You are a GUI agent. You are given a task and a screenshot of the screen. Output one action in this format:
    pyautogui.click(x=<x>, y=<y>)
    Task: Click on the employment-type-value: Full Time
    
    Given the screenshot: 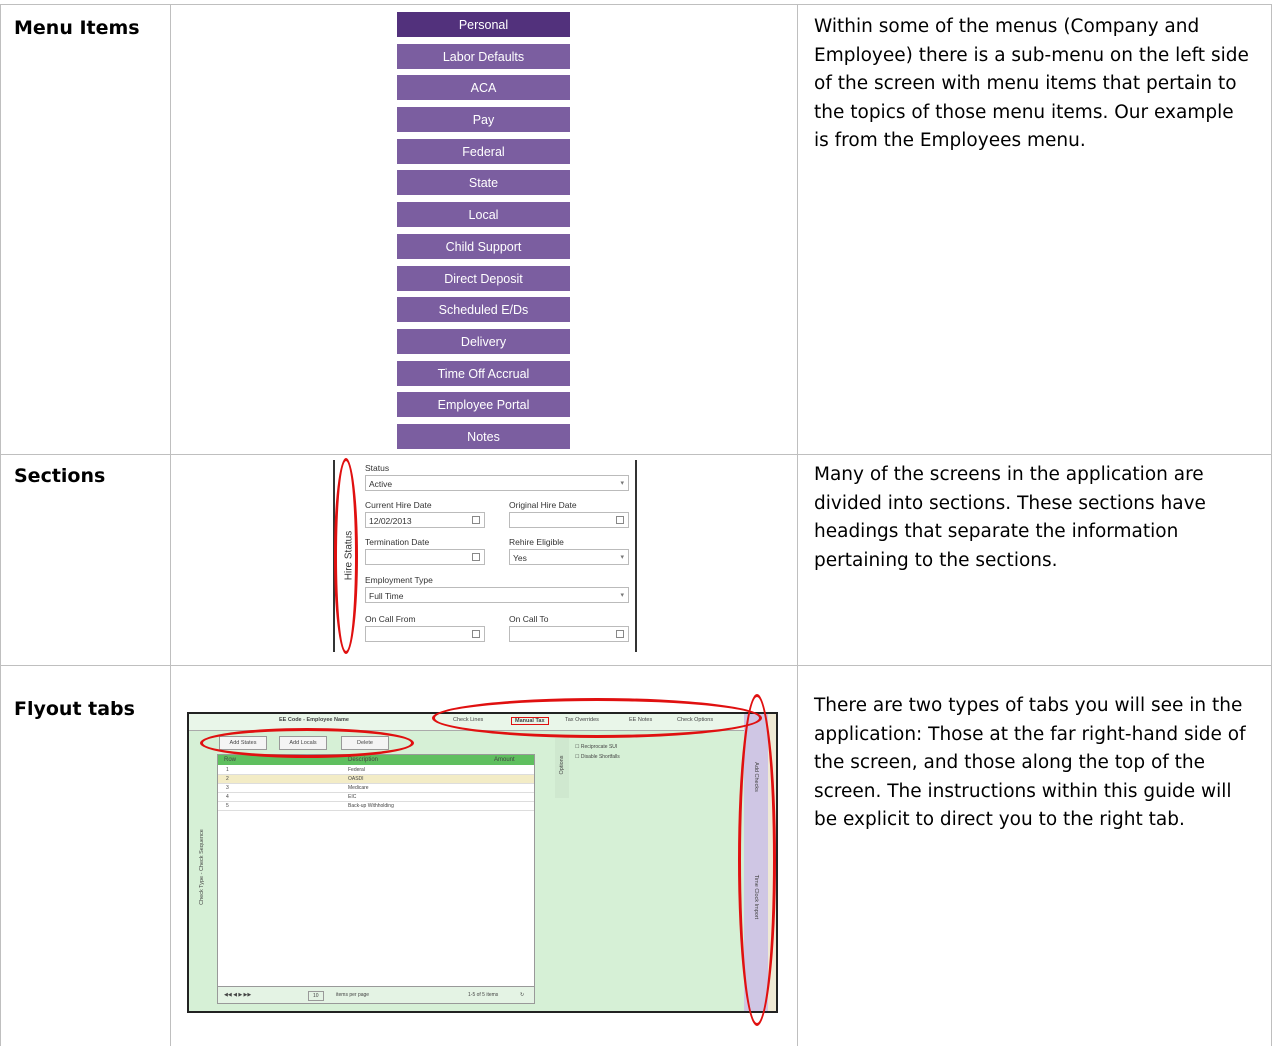 What is the action you would take?
    pyautogui.click(x=386, y=596)
    